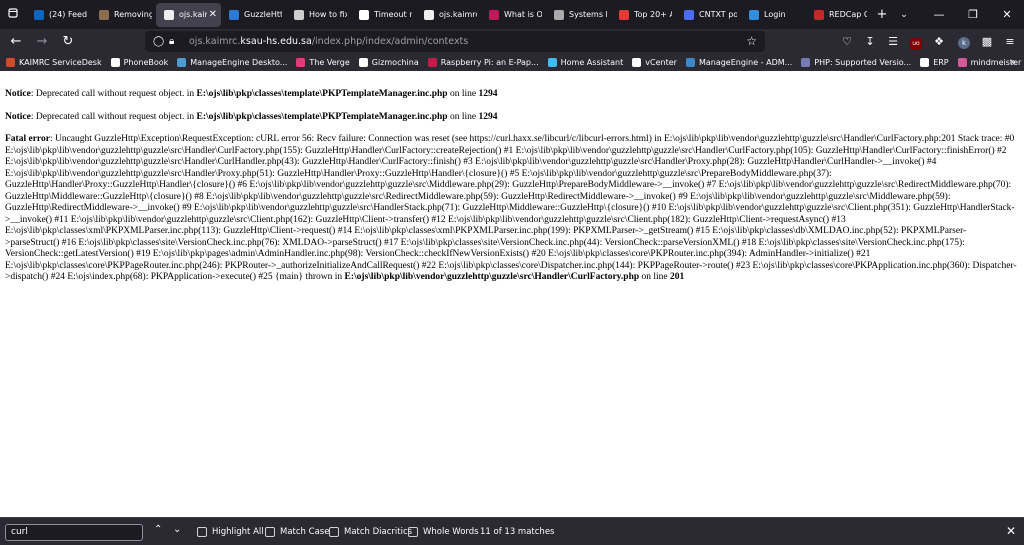 This screenshot has width=1024, height=545. Describe the element at coordinates (718, 14) in the screenshot. I see `tab-label: CNTXT por` at that location.